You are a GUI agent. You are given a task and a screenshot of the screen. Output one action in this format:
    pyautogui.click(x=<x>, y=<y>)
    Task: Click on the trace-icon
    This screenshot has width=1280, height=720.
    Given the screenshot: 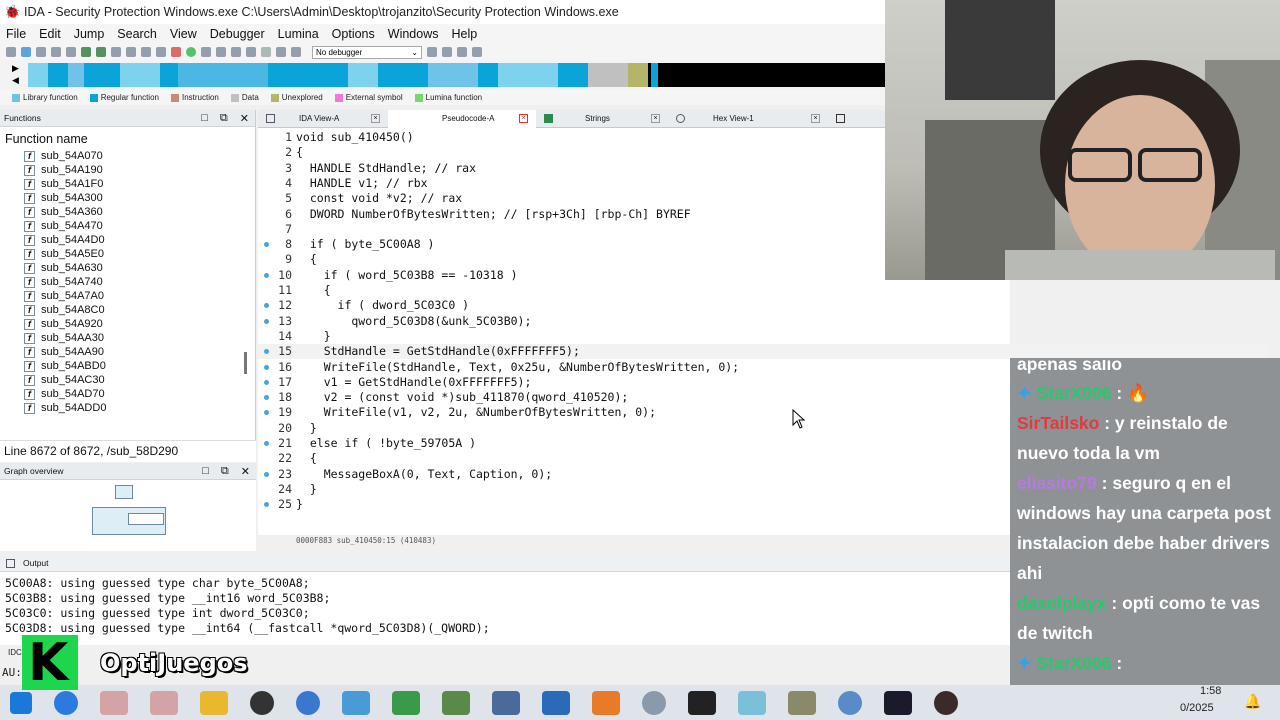 What is the action you would take?
    pyautogui.click(x=447, y=52)
    